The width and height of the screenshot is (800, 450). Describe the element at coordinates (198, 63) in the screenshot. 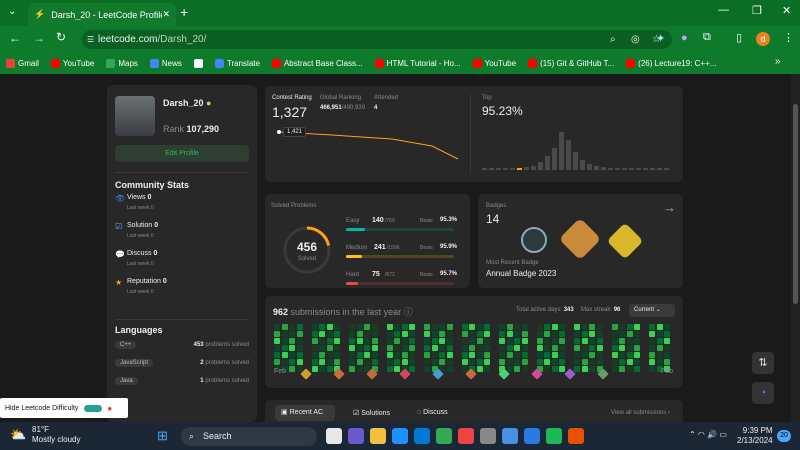

I see `bookmark-item` at that location.